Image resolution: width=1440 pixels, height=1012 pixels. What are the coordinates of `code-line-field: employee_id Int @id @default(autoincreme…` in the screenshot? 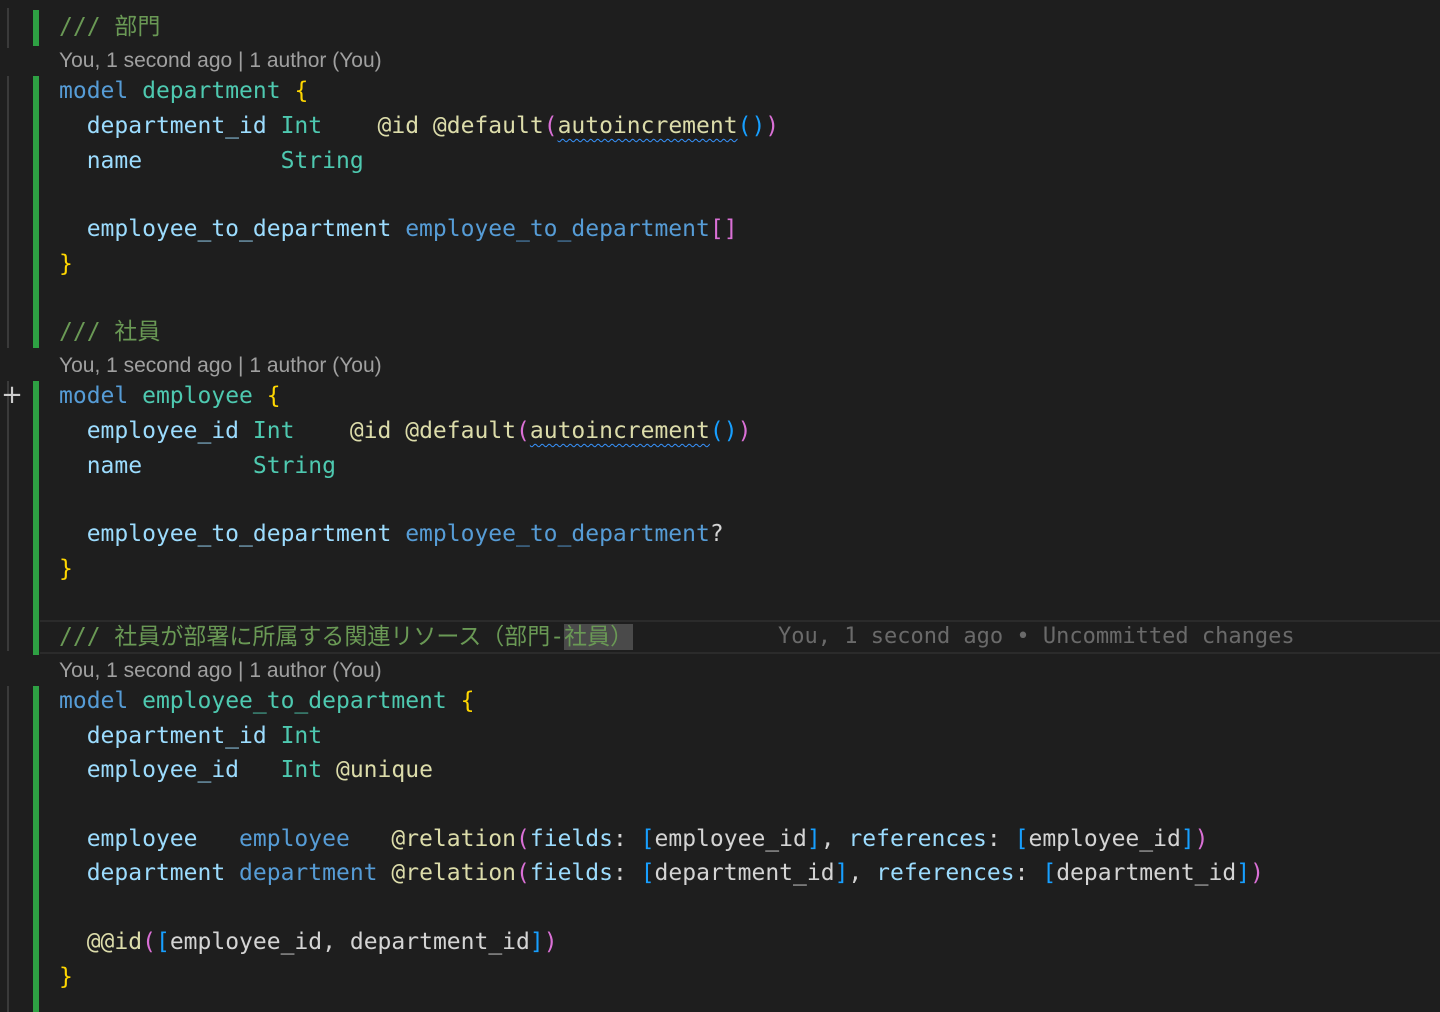 It's located at (405, 431).